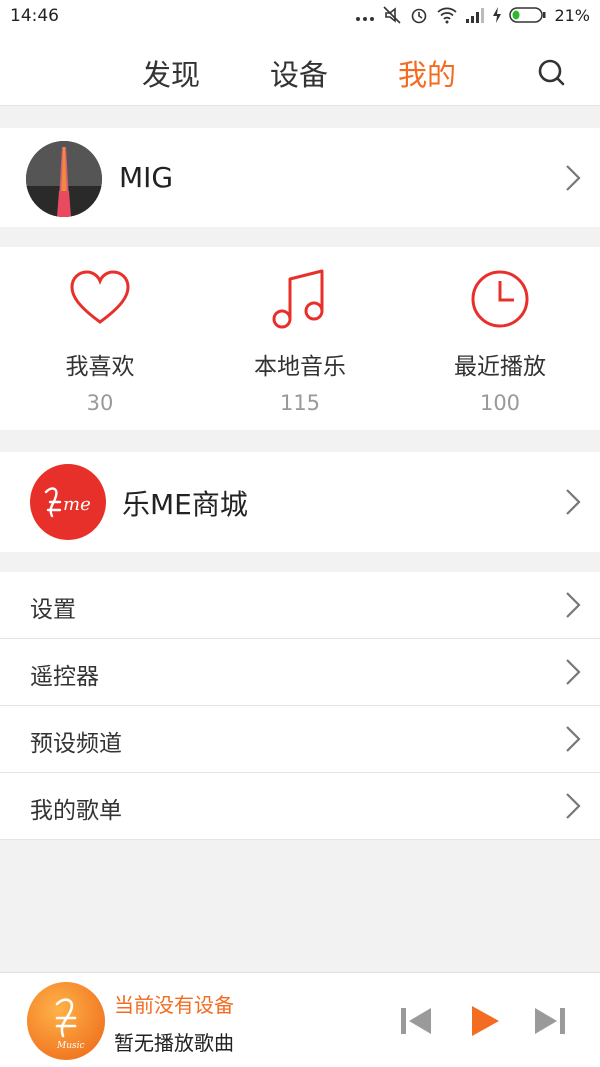 The image size is (600, 1067). I want to click on list-item-settings: 设置, so click(300, 605).